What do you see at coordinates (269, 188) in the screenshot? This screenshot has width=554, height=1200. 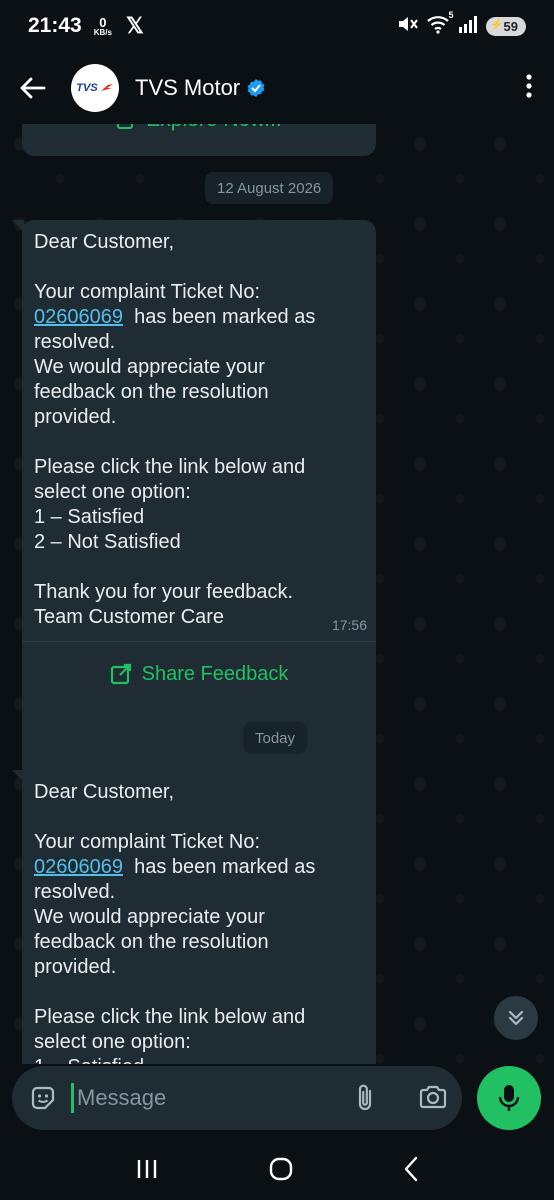 I see `date-chip: 12 August 2026` at bounding box center [269, 188].